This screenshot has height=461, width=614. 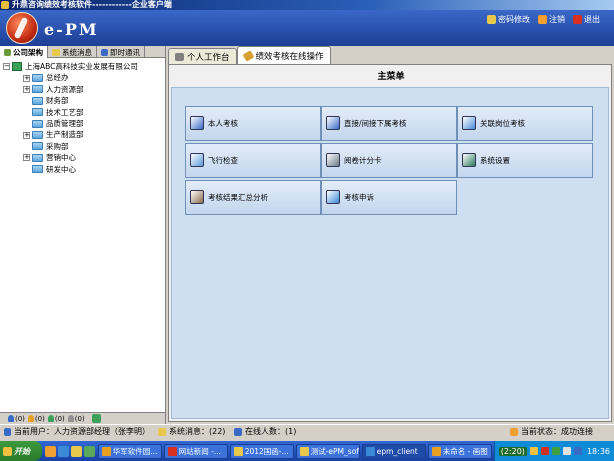 I want to click on footer-count-2: (0), so click(x=36, y=419).